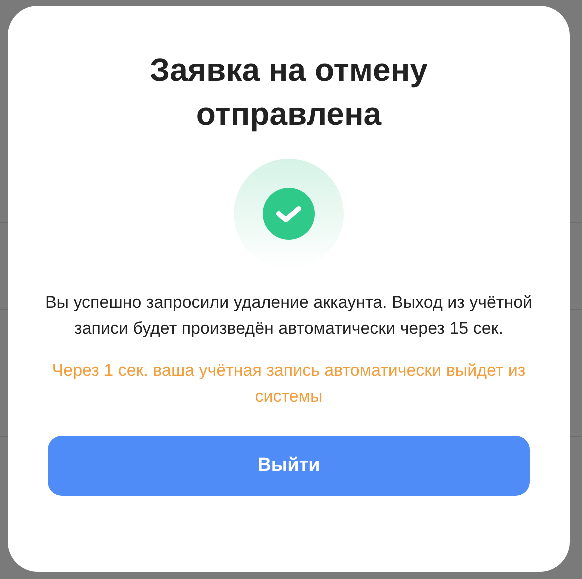  I want to click on logout-button: Выйти, so click(289, 466).